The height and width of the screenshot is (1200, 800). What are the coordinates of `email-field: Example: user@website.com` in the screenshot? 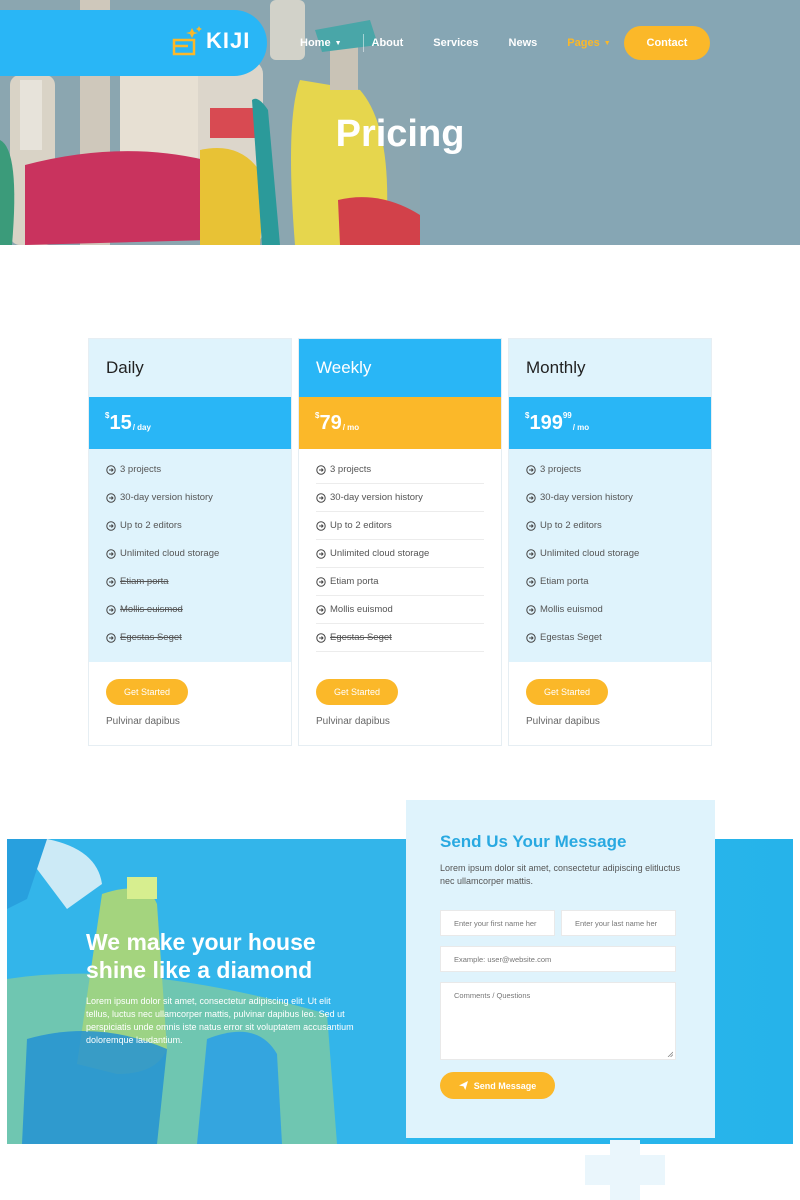 It's located at (558, 959).